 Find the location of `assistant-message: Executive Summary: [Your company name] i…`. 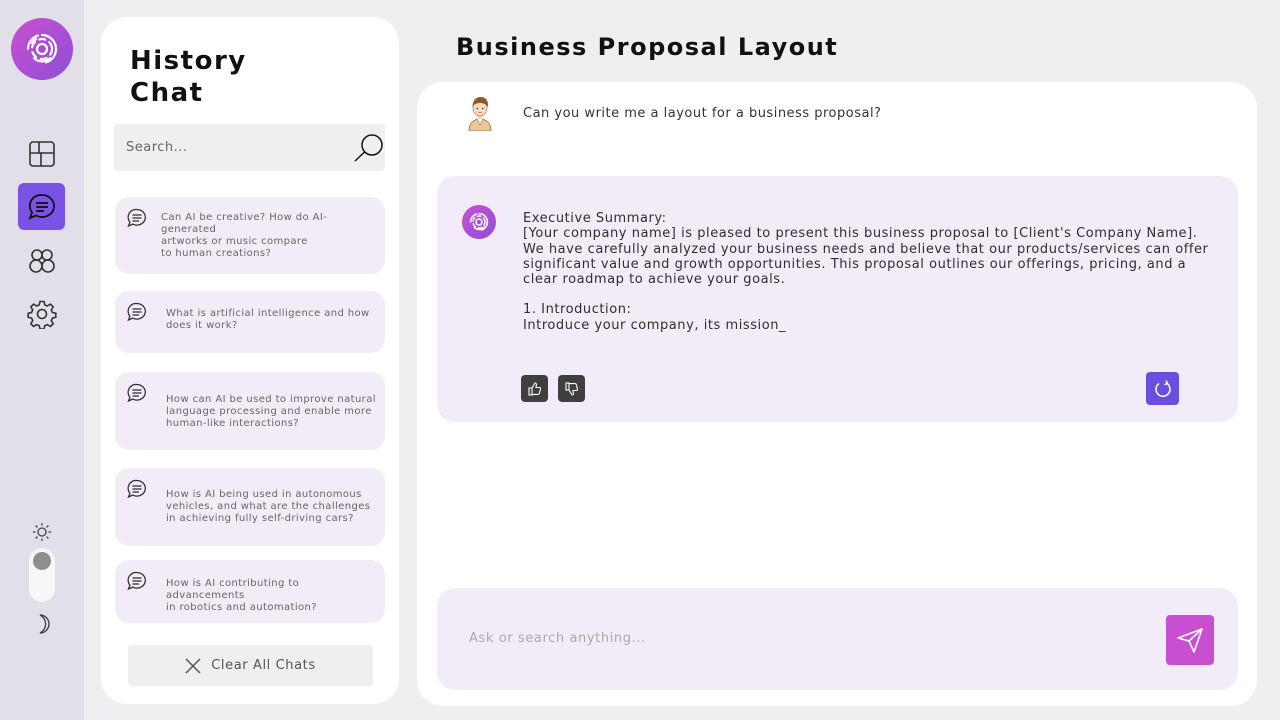

assistant-message: Executive Summary: [Your company name] i… is located at coordinates (868, 272).